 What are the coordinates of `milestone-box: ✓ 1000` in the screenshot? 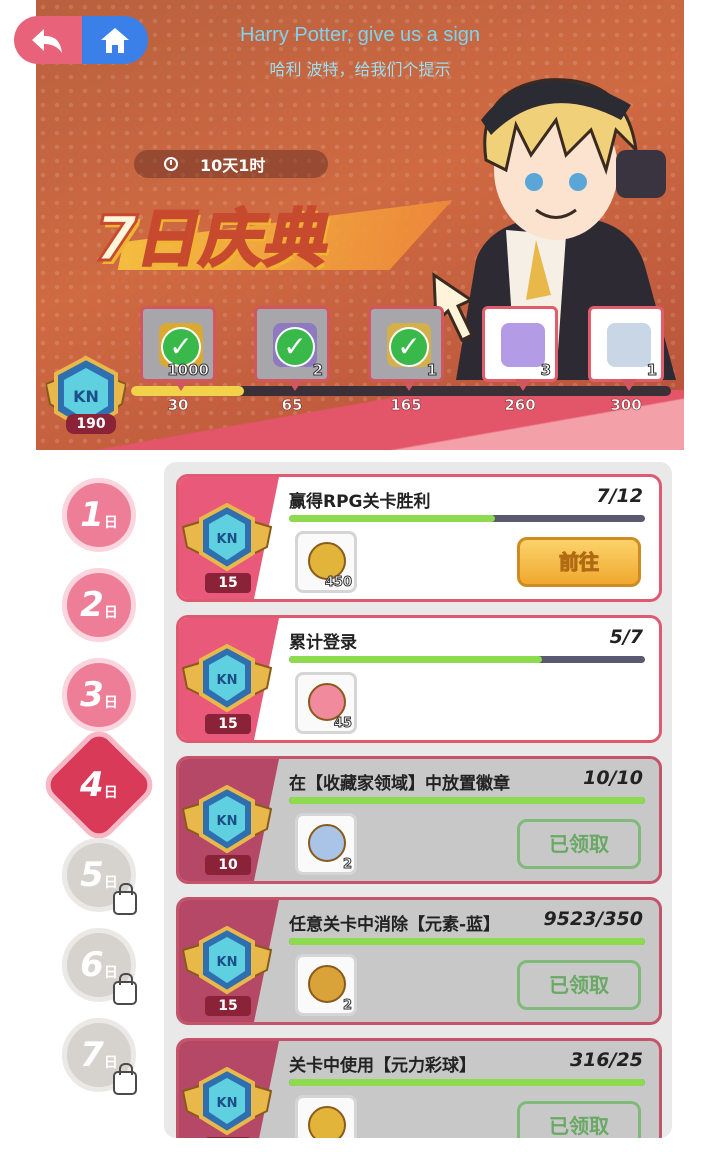 It's located at (178, 348).